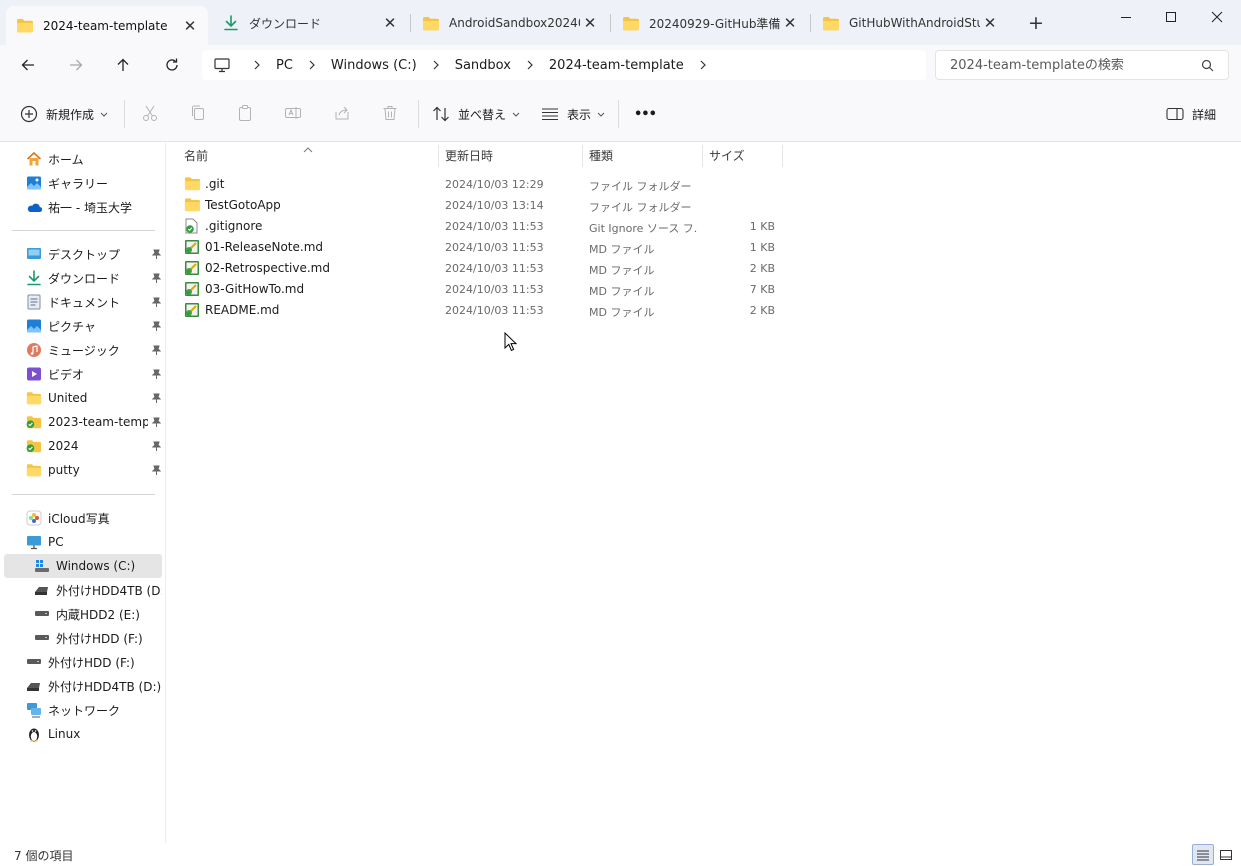 The image size is (1241, 866). What do you see at coordinates (616, 65) in the screenshot?
I see `breadcrumb-item: 2024-team-template` at bounding box center [616, 65].